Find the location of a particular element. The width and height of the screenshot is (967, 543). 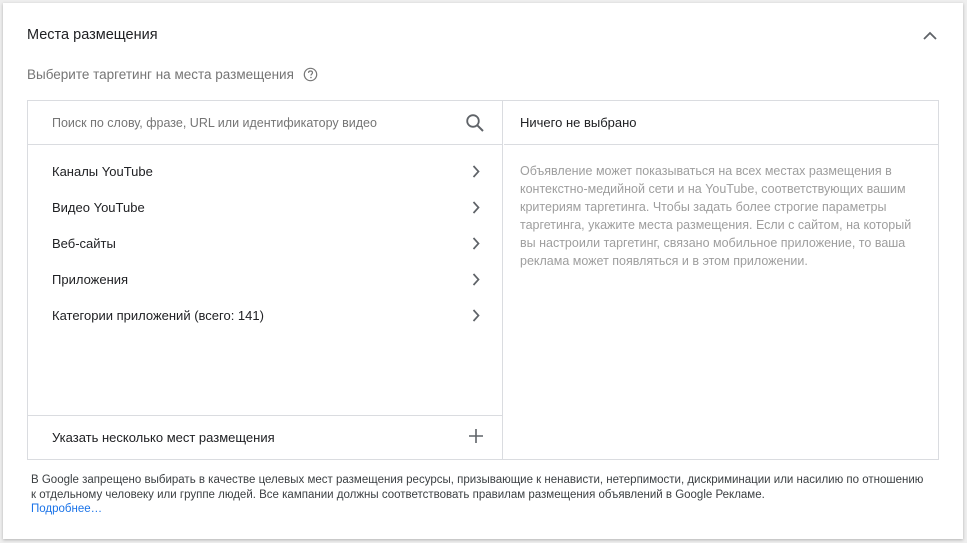

section-title: Места размещения is located at coordinates (92, 35).